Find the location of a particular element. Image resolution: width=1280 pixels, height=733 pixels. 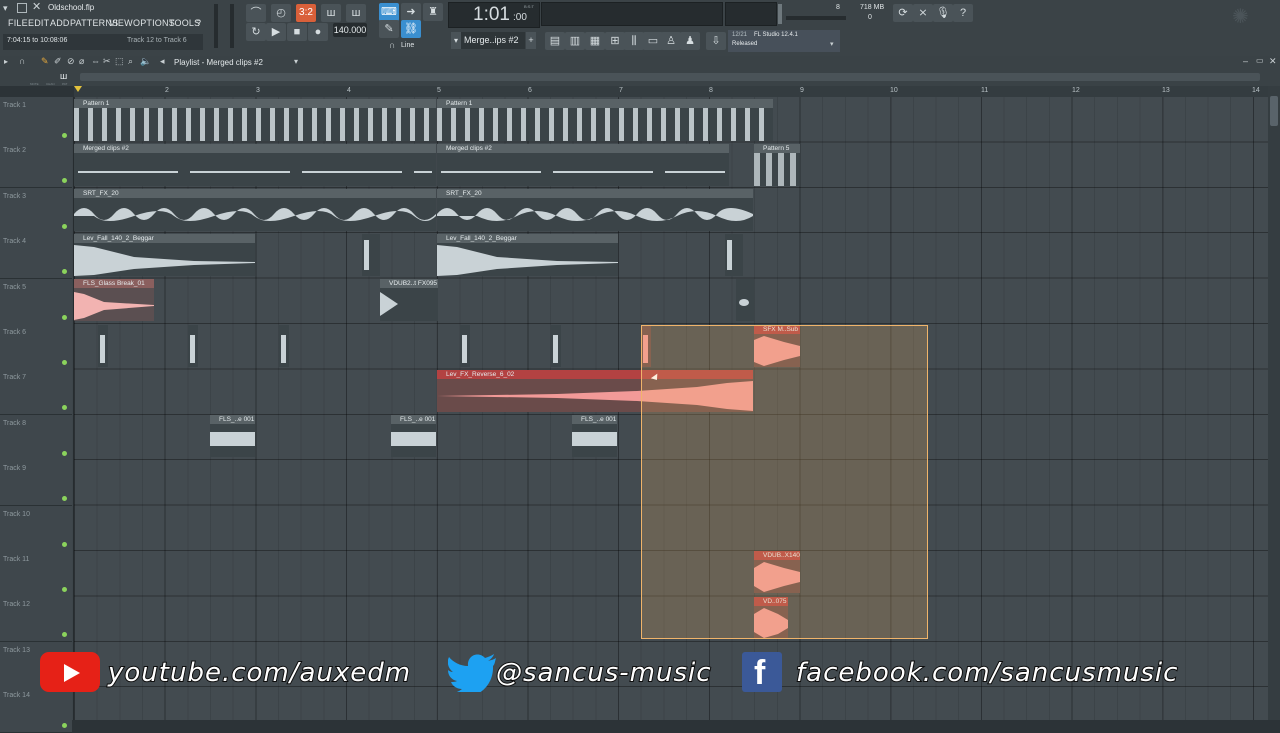

menu-add: ADD is located at coordinates (60, 23).